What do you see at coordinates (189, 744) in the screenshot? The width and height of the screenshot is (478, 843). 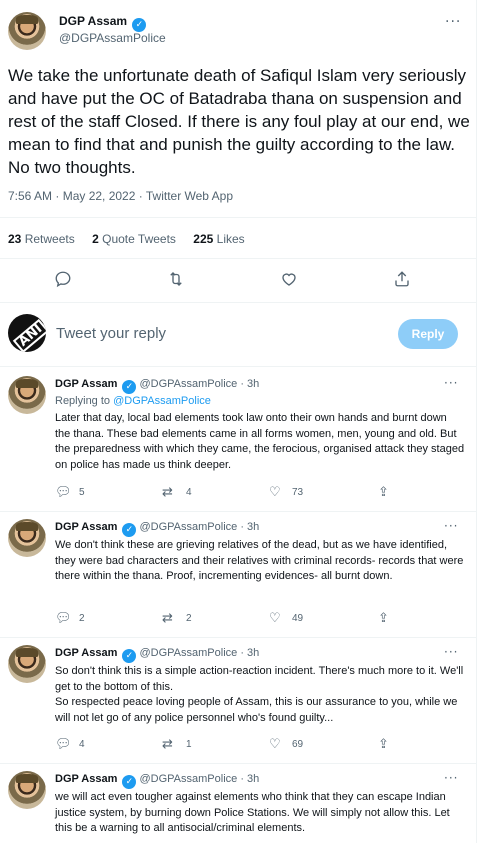 I see `retweet-count: 1` at bounding box center [189, 744].